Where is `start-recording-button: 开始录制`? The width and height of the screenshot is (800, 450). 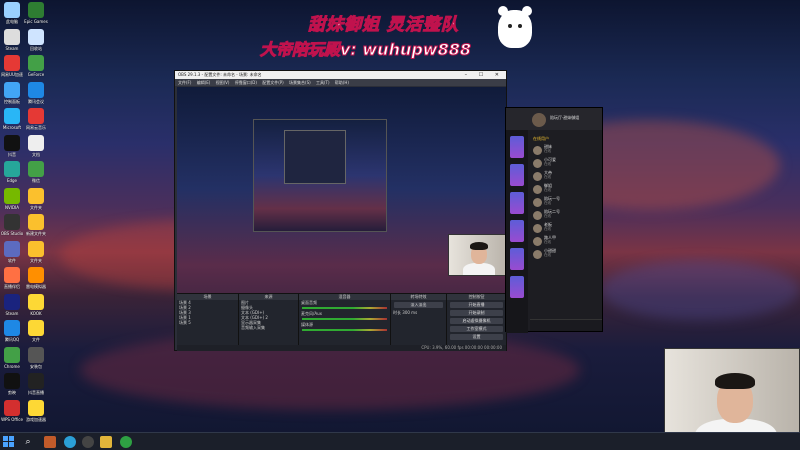 start-recording-button: 开始录制 is located at coordinates (476, 313).